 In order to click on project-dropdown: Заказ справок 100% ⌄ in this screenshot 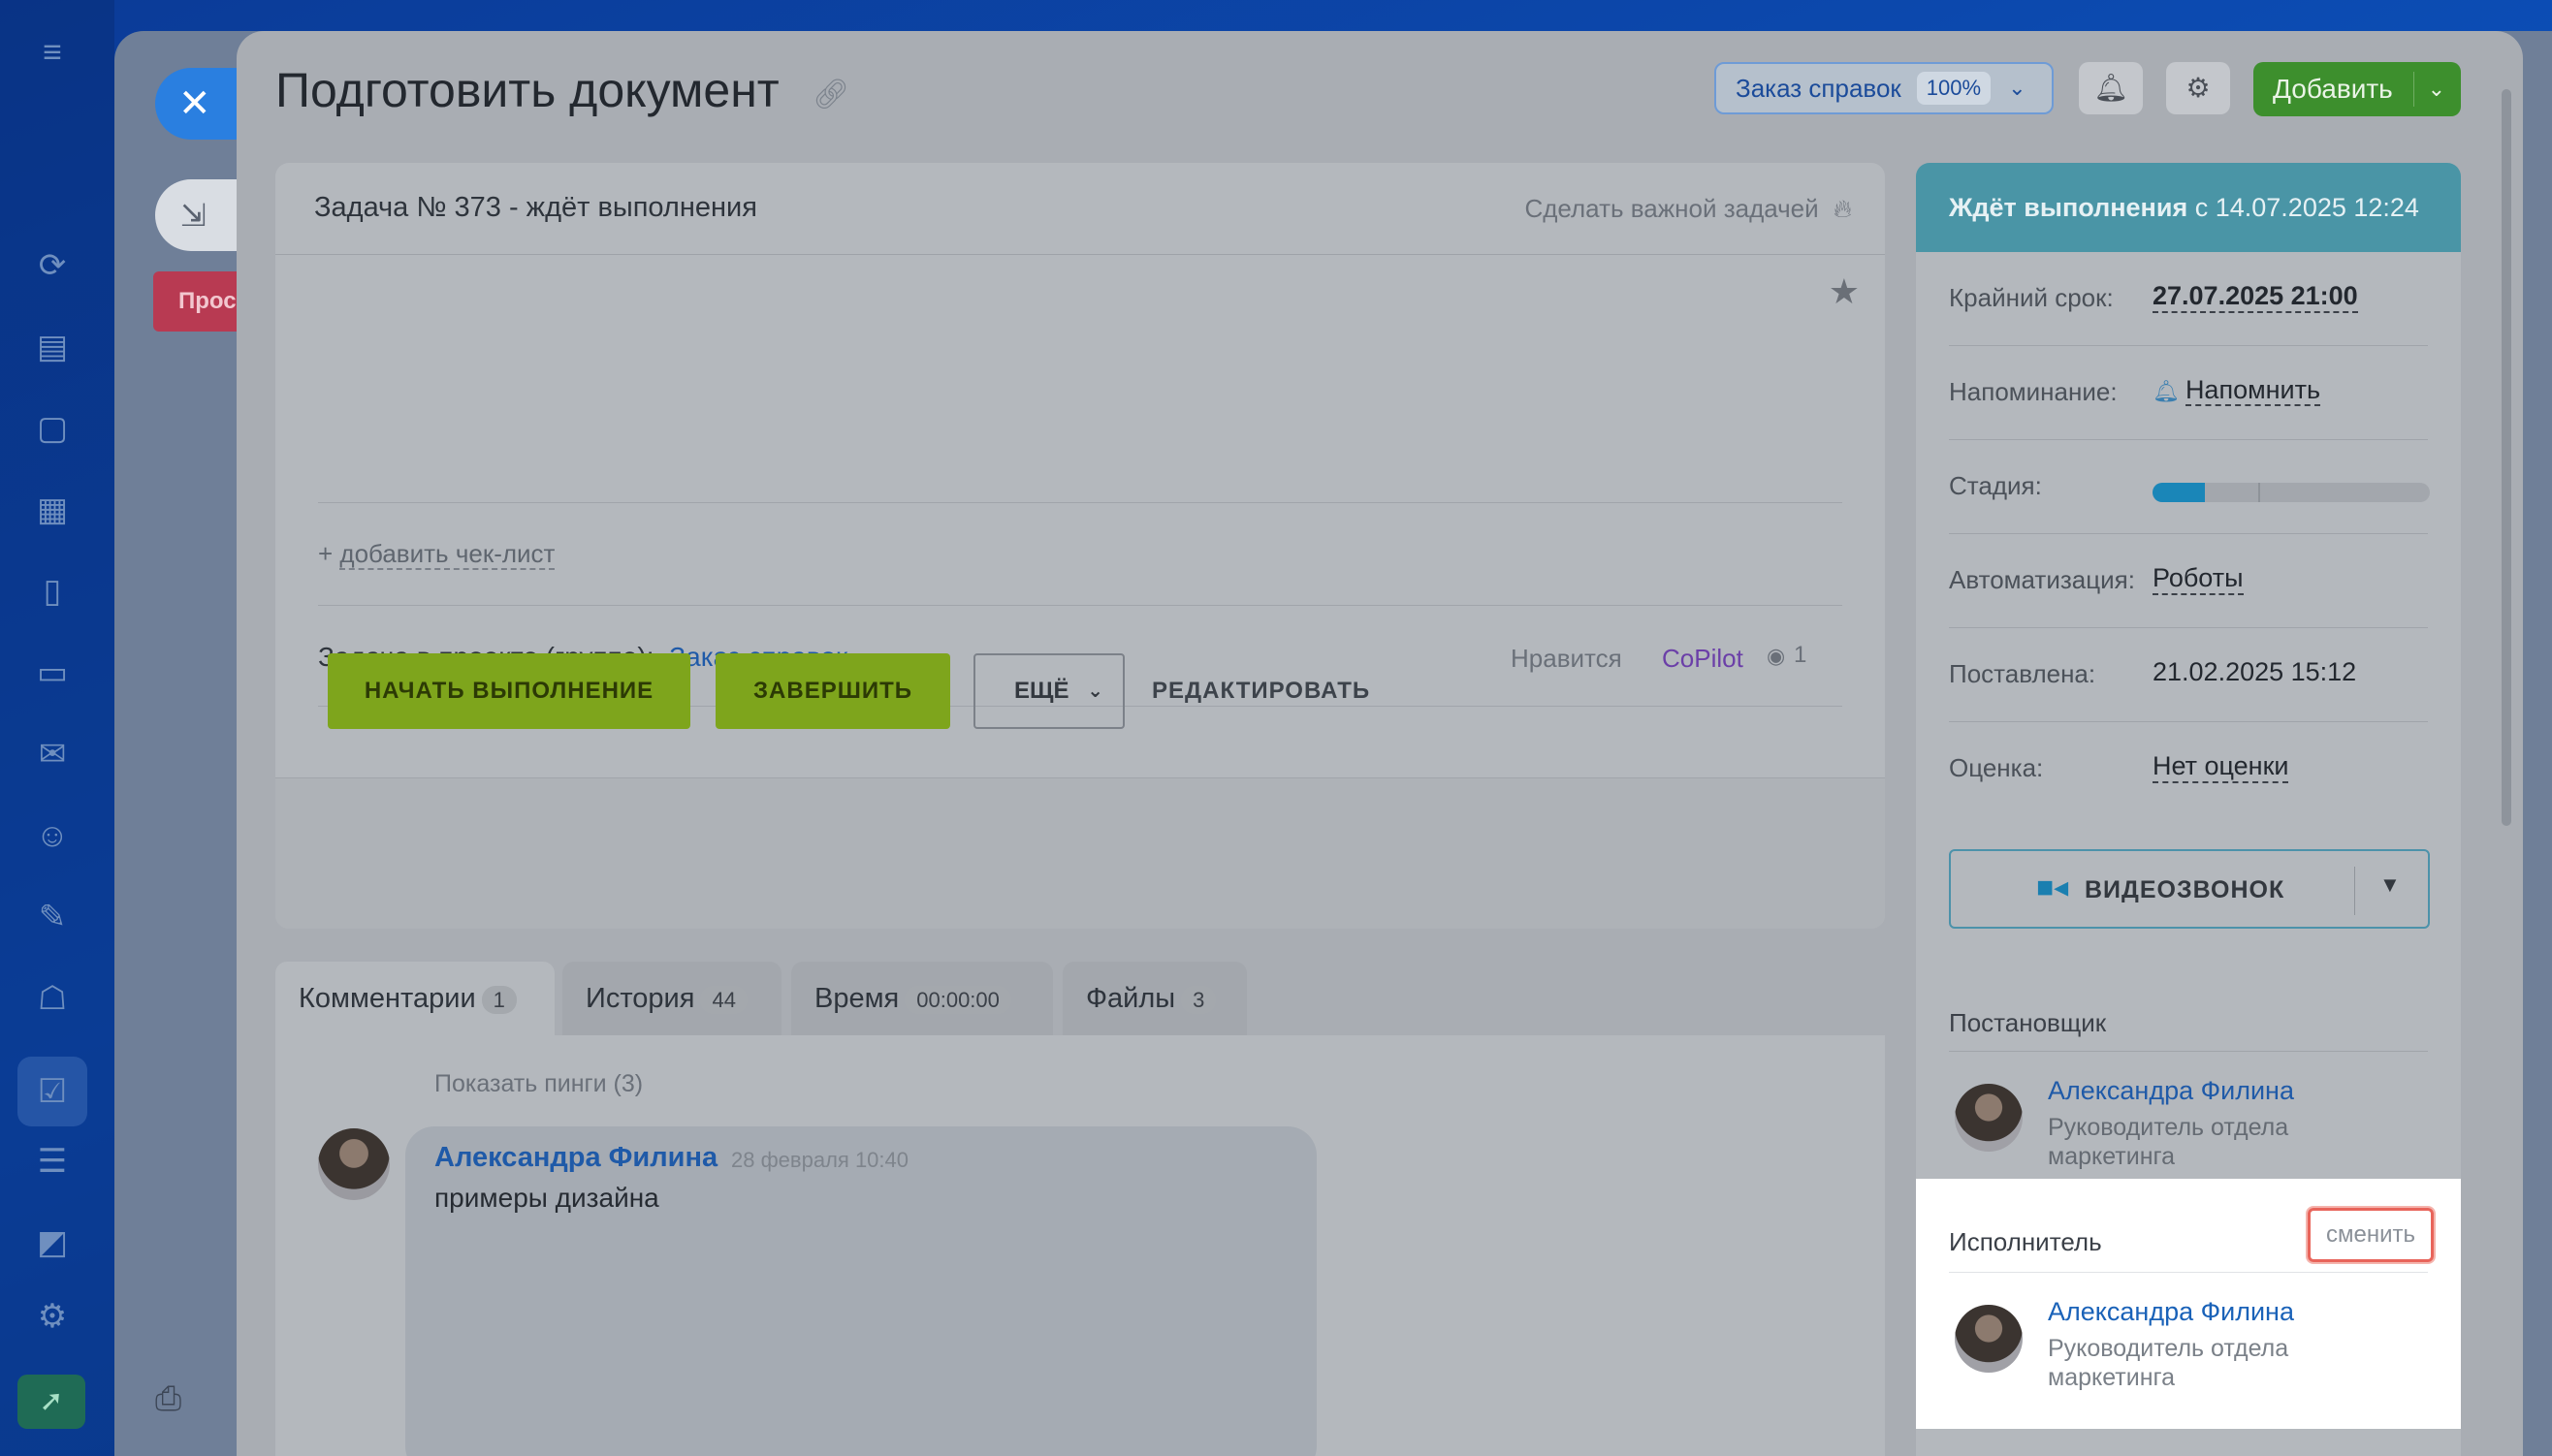, I will do `click(1884, 88)`.